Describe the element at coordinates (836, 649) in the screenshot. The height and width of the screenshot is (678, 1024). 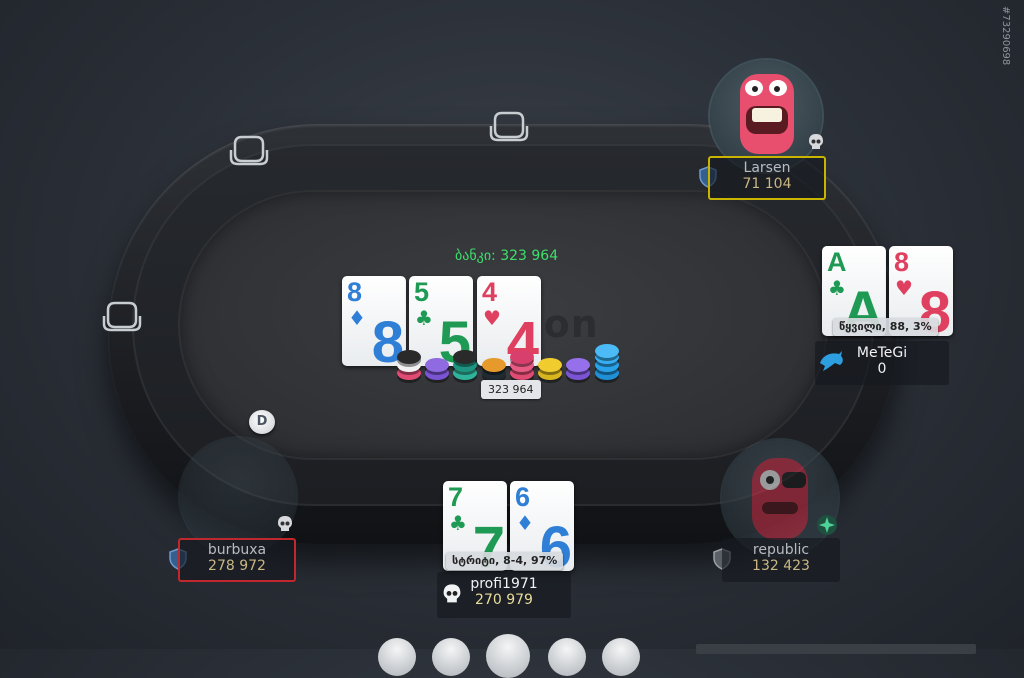
I see `bet-slider-bar` at that location.